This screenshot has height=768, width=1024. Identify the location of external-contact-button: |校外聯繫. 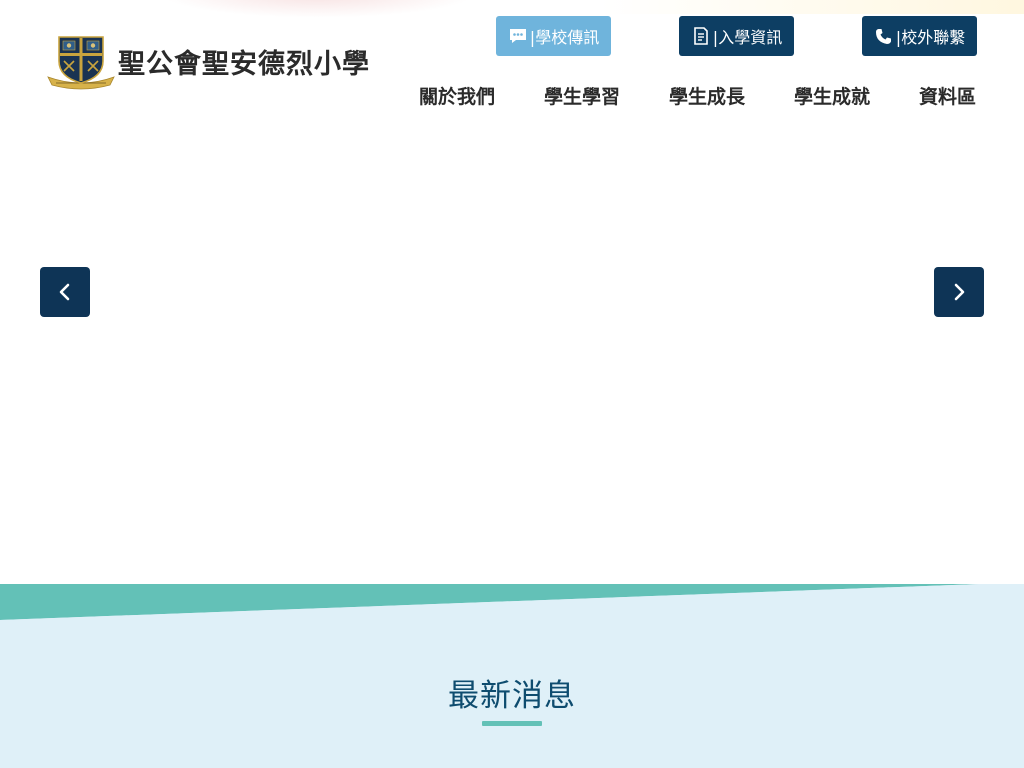
(919, 36).